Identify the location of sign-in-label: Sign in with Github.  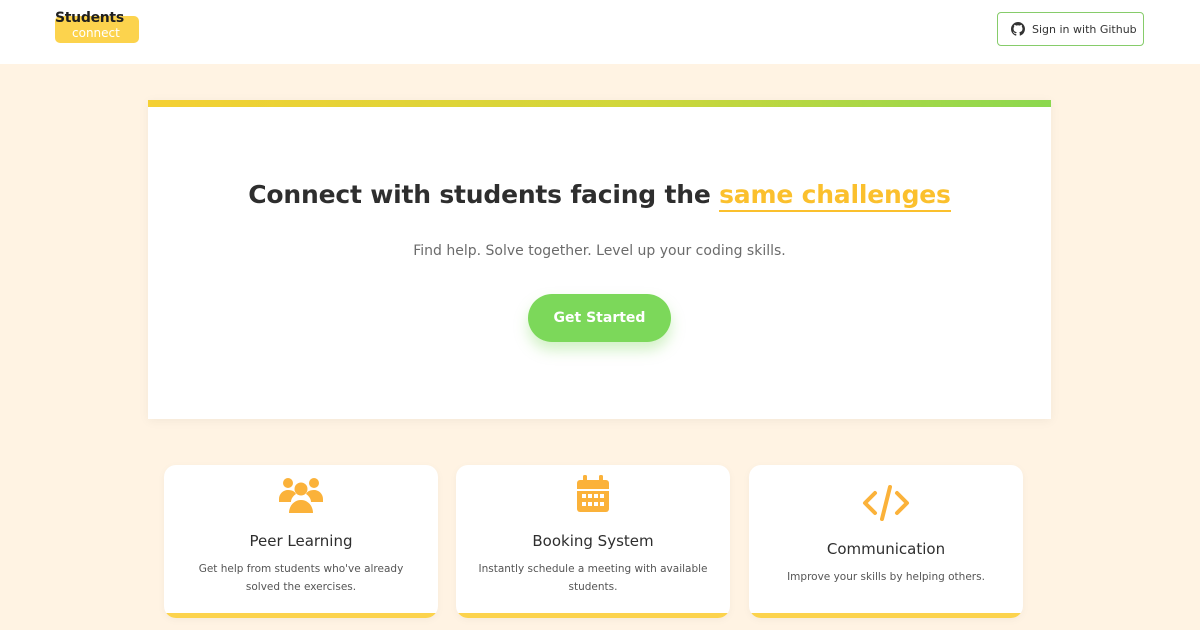
(1084, 29).